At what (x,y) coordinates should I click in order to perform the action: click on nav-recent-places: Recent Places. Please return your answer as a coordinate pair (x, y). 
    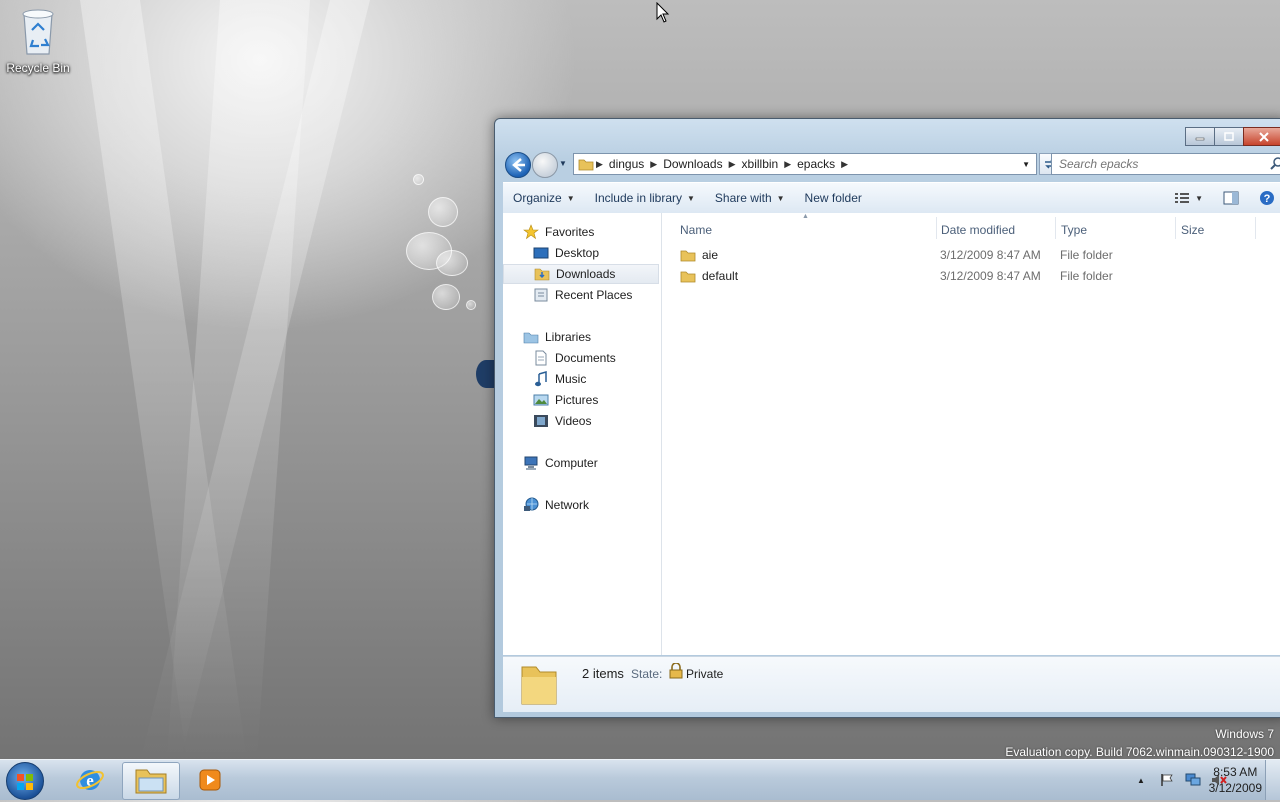
    Looking at the image, I should click on (582, 295).